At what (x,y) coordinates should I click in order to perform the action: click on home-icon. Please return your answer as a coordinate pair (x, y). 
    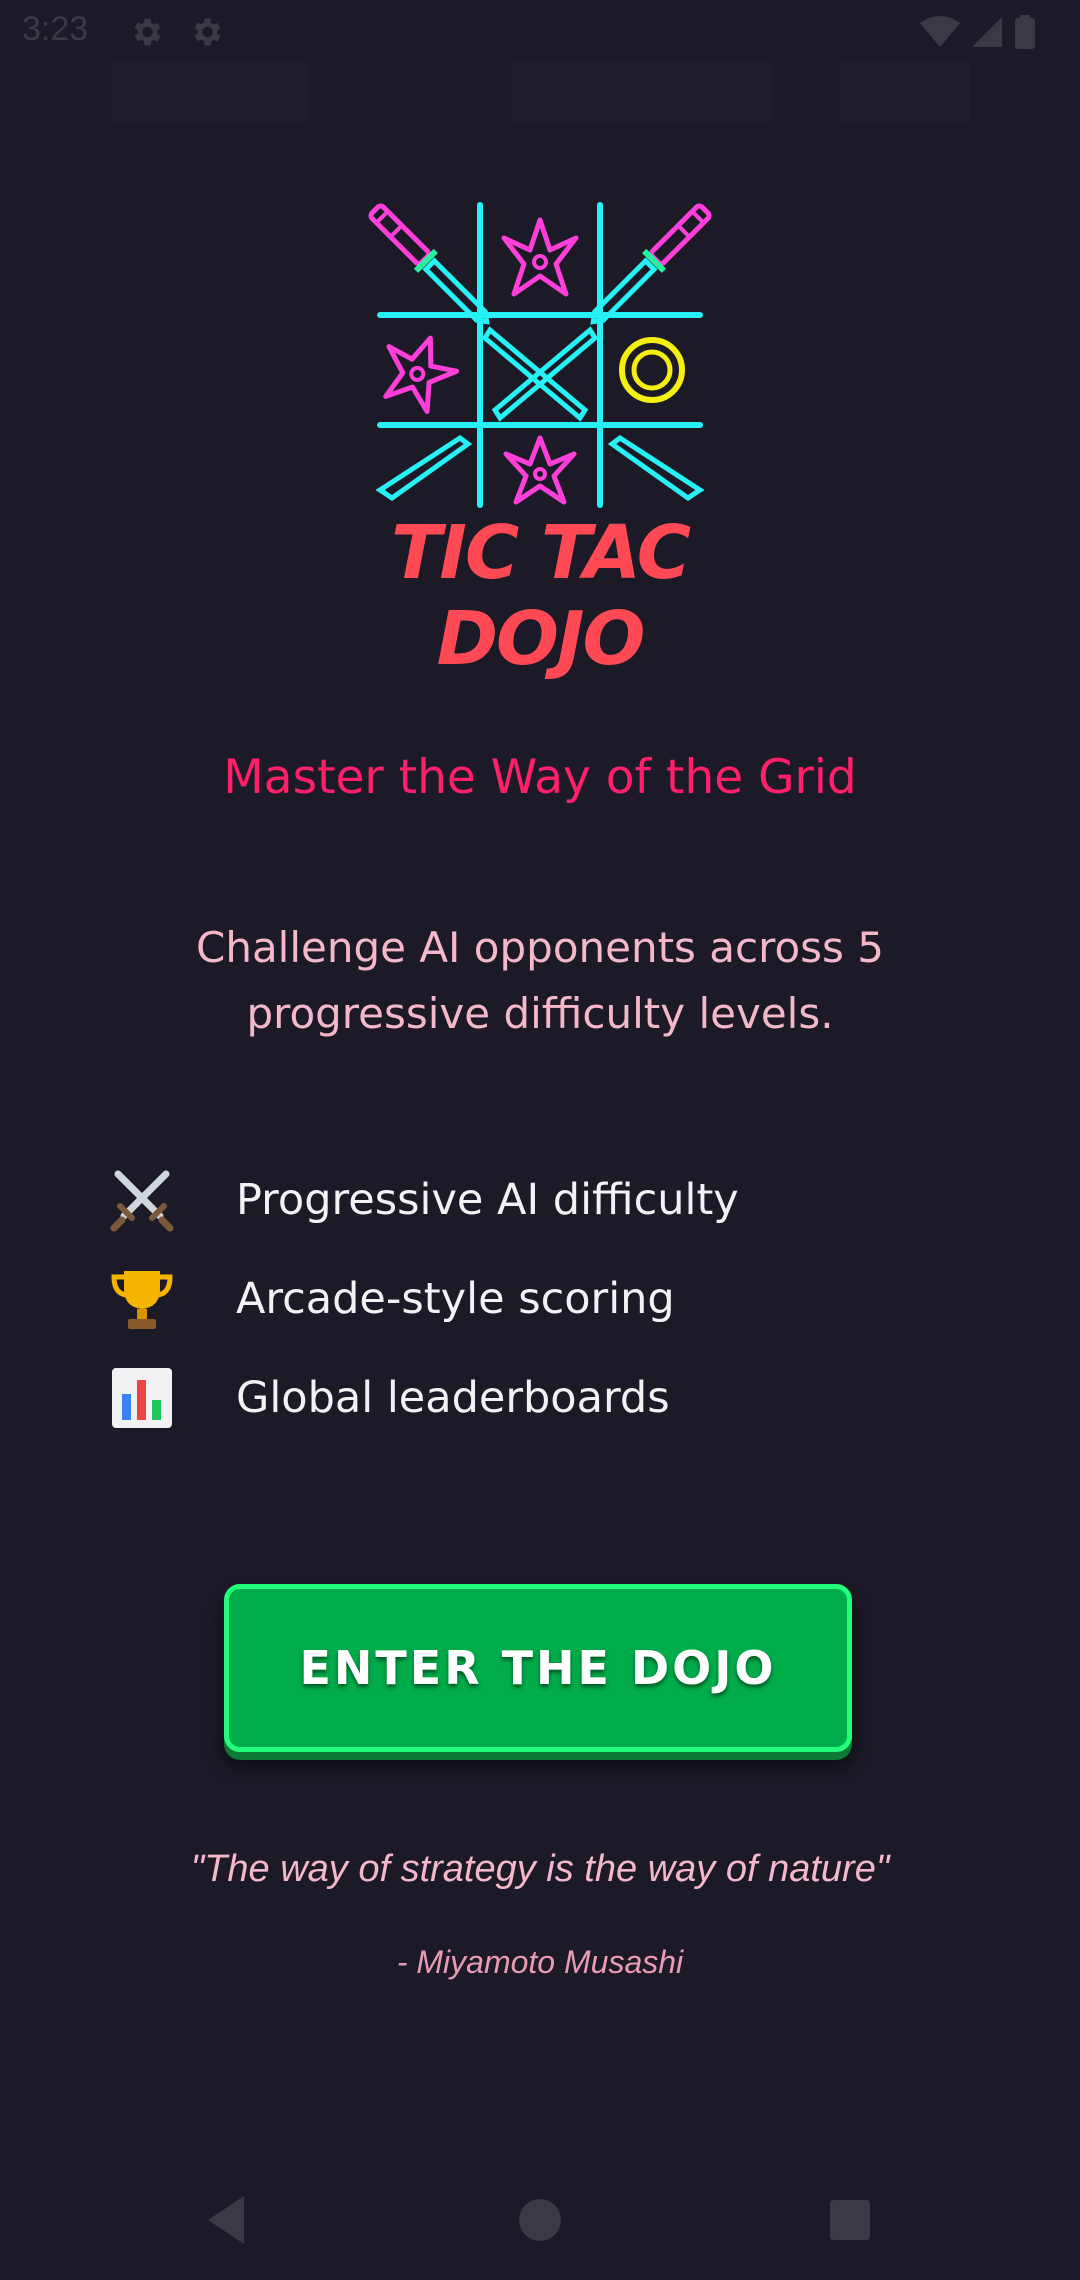
    Looking at the image, I should click on (540, 2220).